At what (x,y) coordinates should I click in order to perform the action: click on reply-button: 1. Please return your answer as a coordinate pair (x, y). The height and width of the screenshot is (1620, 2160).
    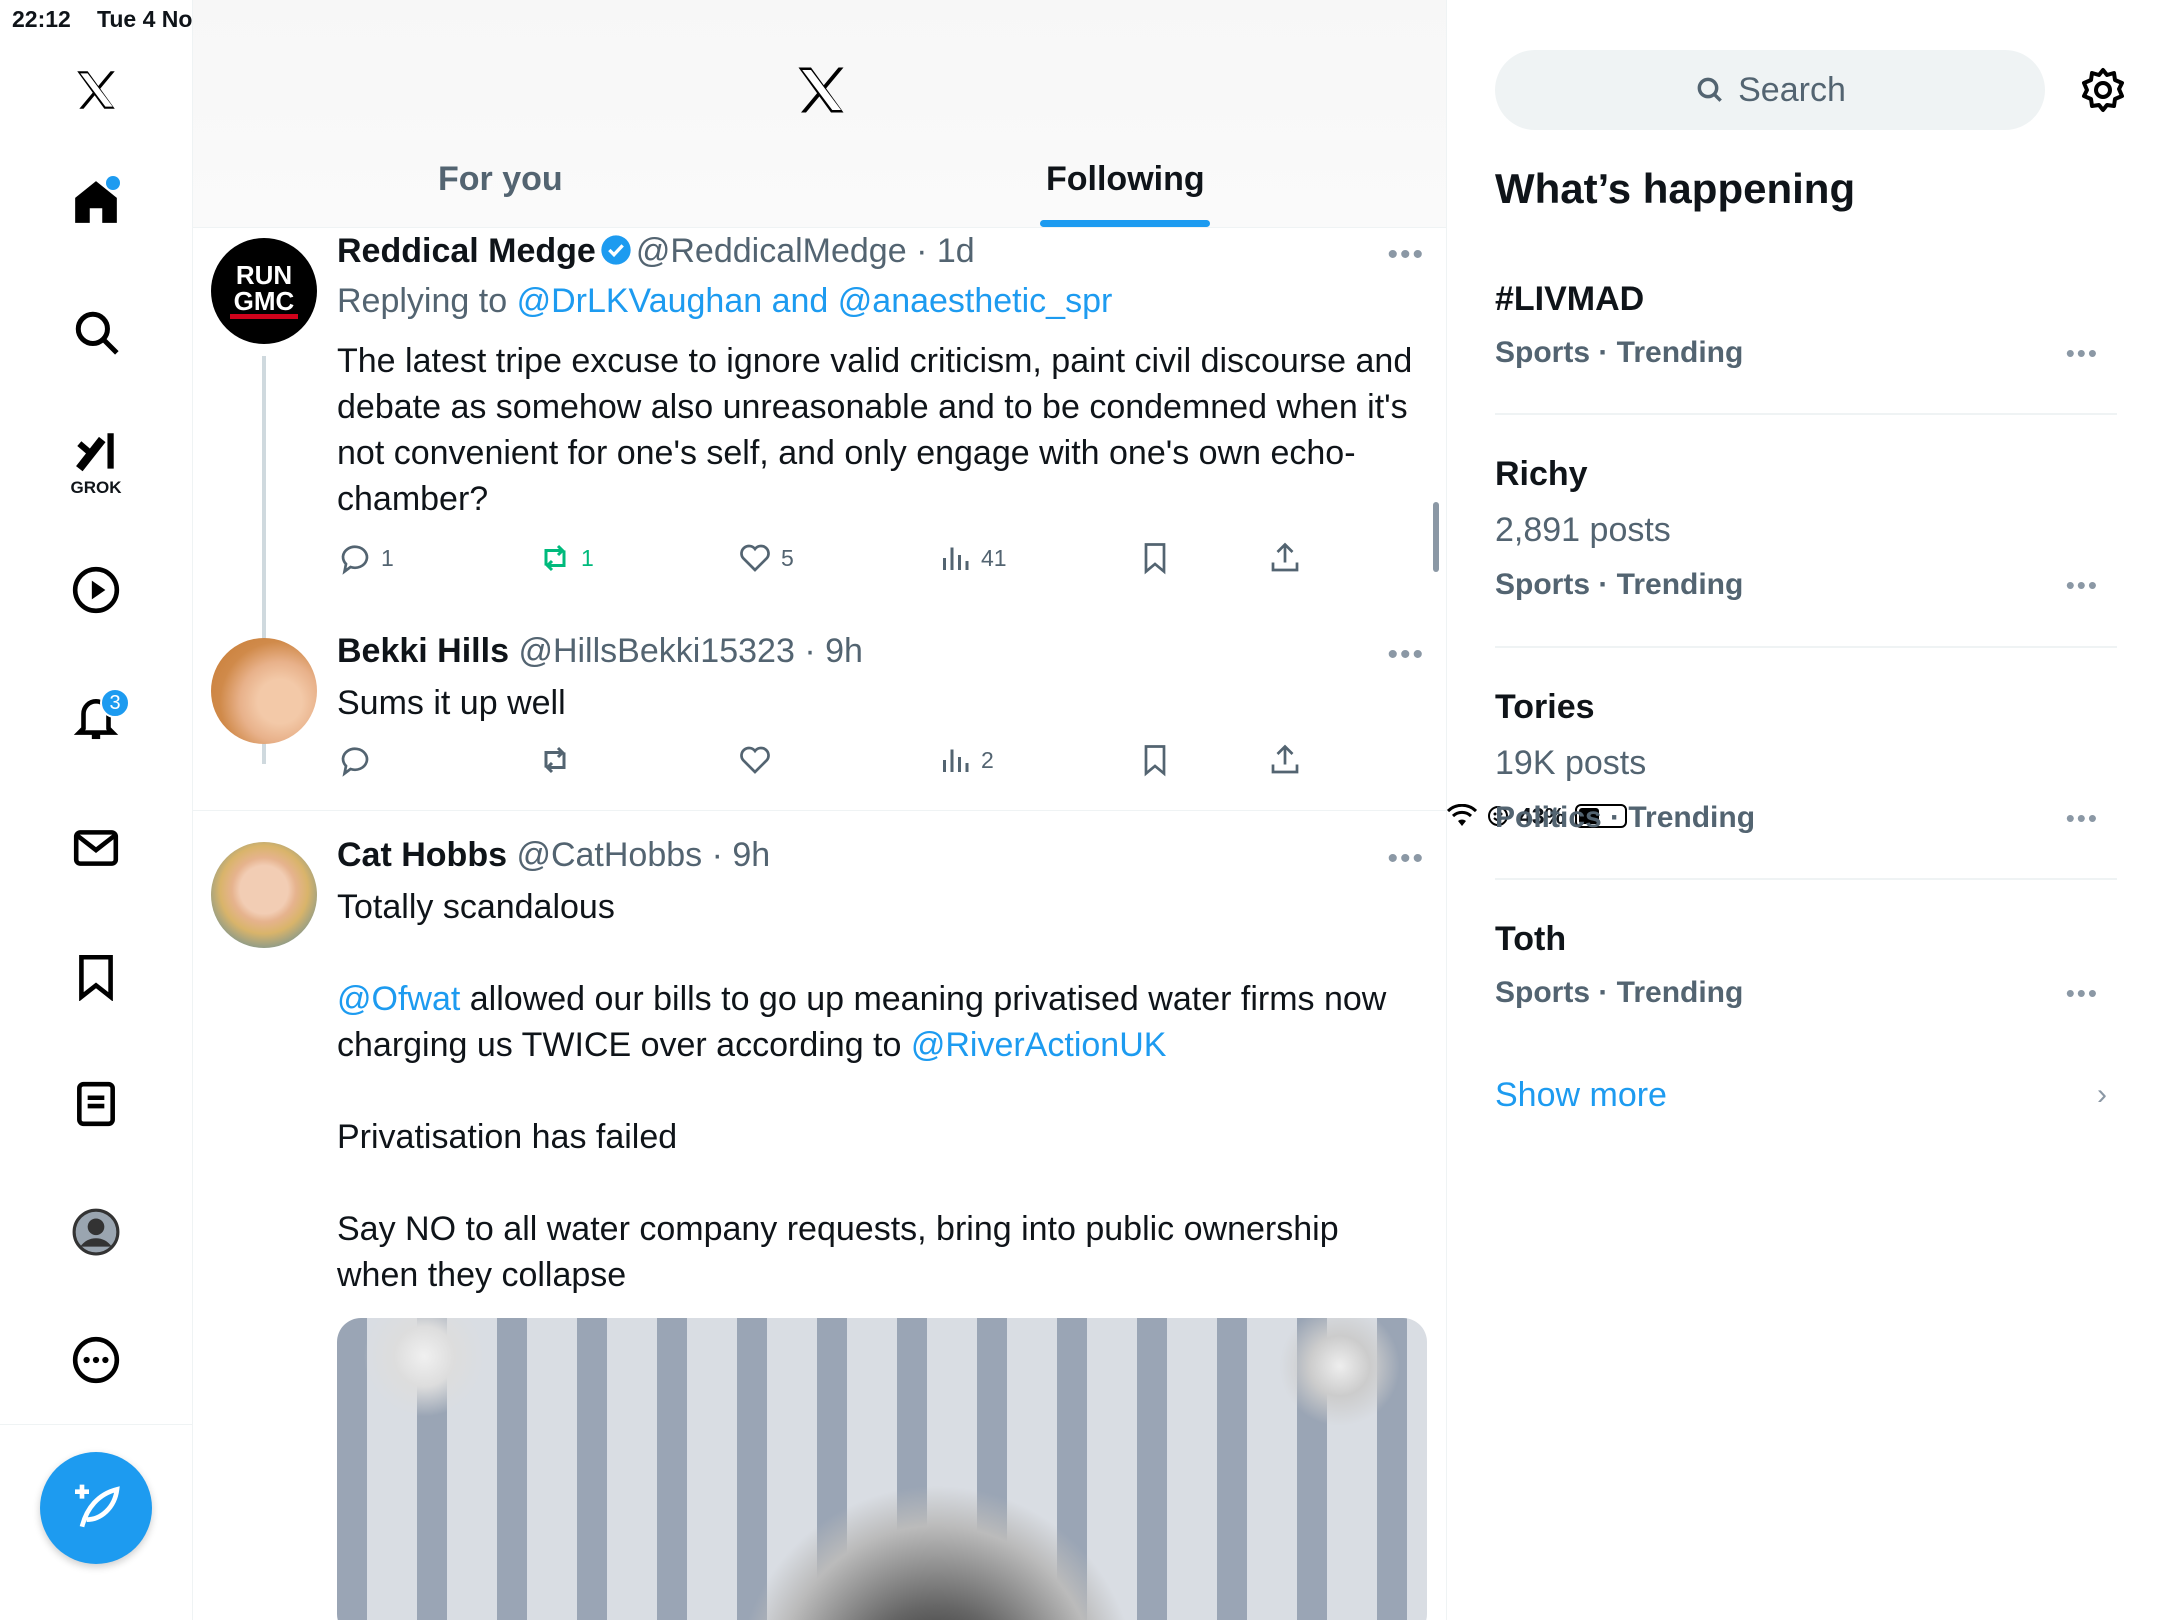
    Looking at the image, I should click on (365, 558).